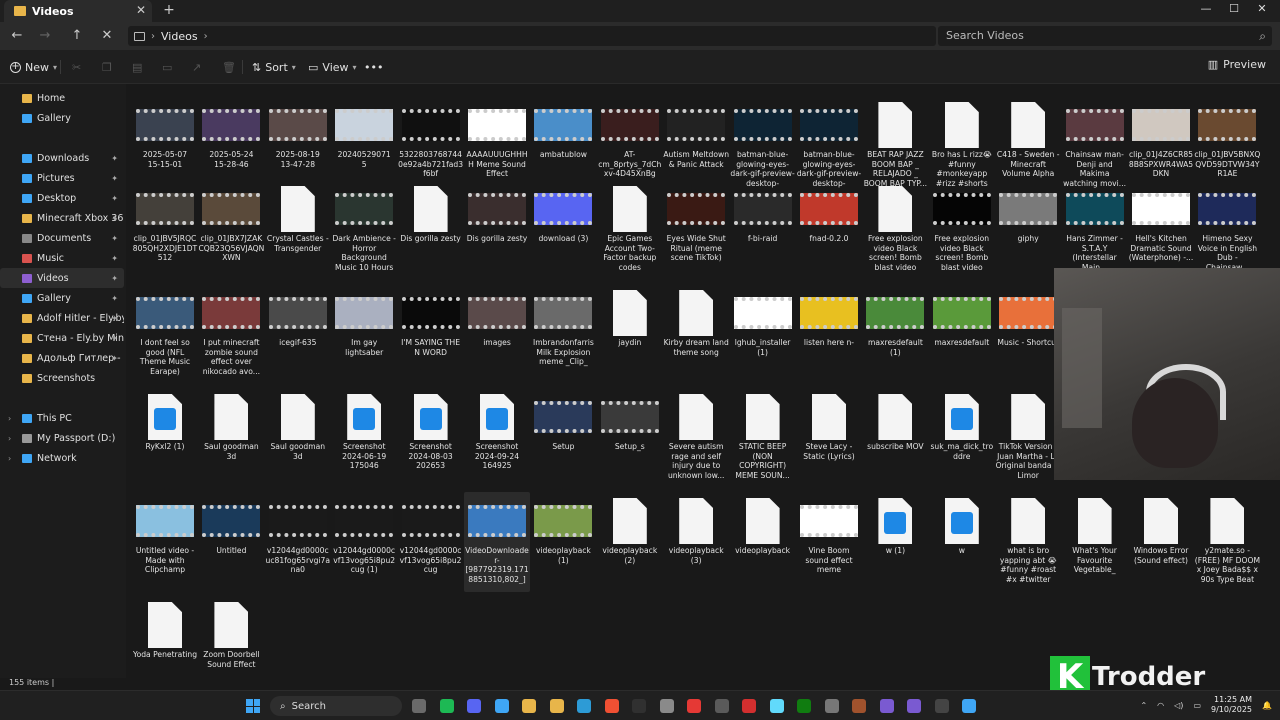 This screenshot has height=720, width=1280. What do you see at coordinates (431, 334) in the screenshot?
I see `file-item: I'M SAYING THE N WORD` at bounding box center [431, 334].